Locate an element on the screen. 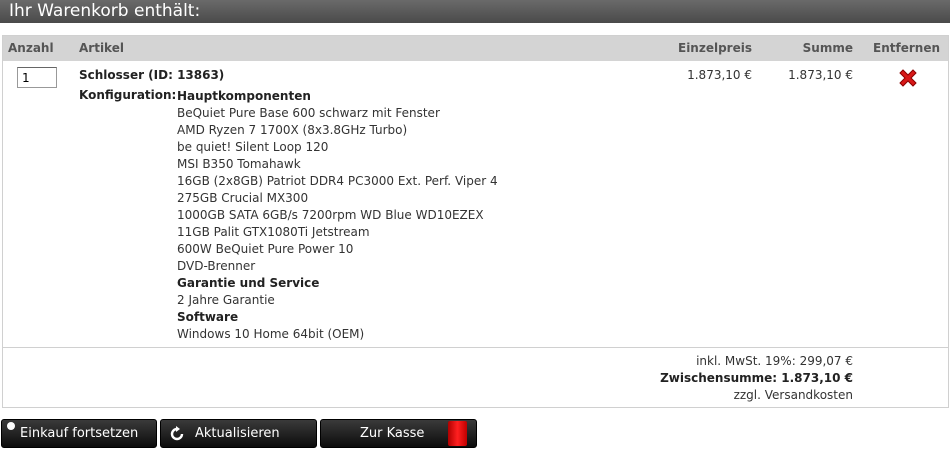  remove-item-button is located at coordinates (908, 78).